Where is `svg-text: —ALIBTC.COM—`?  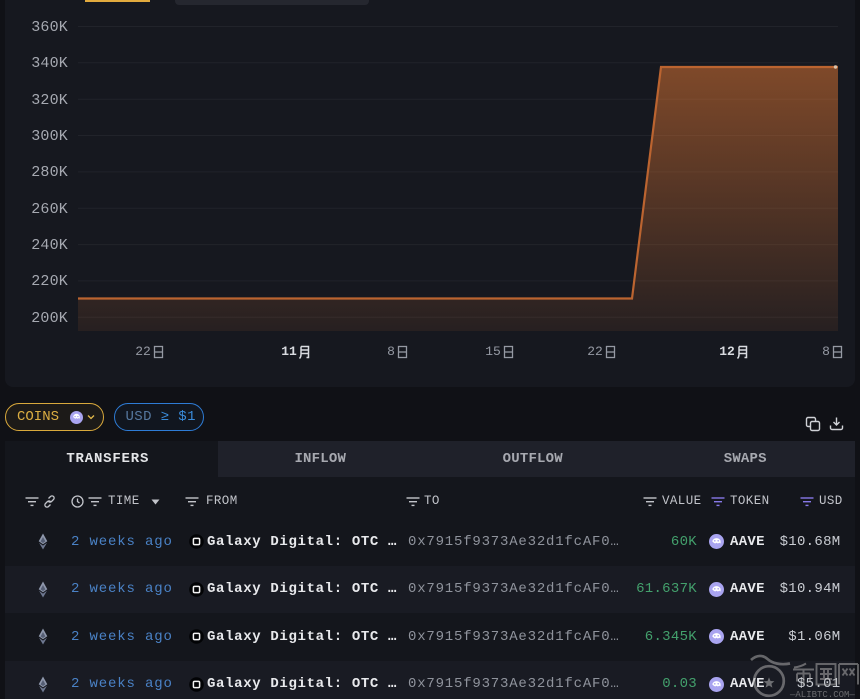
svg-text: —ALIBTC.COM— is located at coordinates (822, 694).